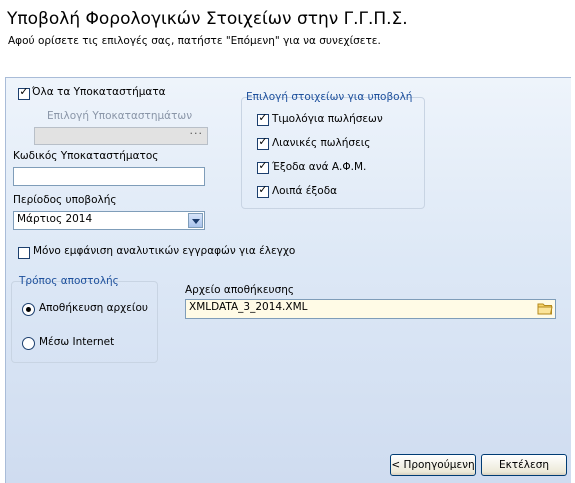 This screenshot has height=483, width=575. What do you see at coordinates (327, 119) in the screenshot?
I see `sales-invoices-label: Τιμολόγια πωλήσεων` at bounding box center [327, 119].